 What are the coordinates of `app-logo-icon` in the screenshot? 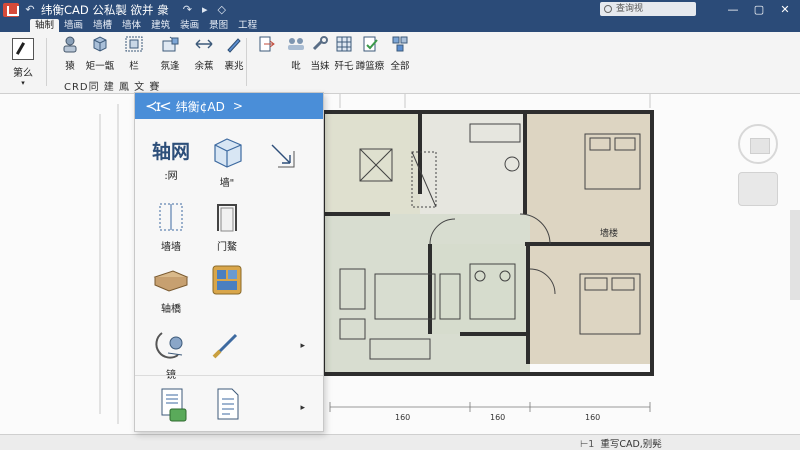 It's located at (11, 9).